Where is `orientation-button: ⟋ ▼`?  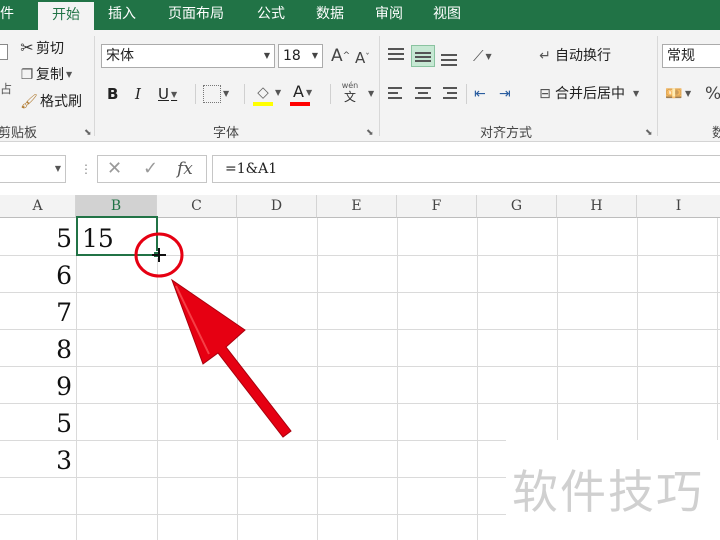 orientation-button: ⟋ ▼ is located at coordinates (482, 56).